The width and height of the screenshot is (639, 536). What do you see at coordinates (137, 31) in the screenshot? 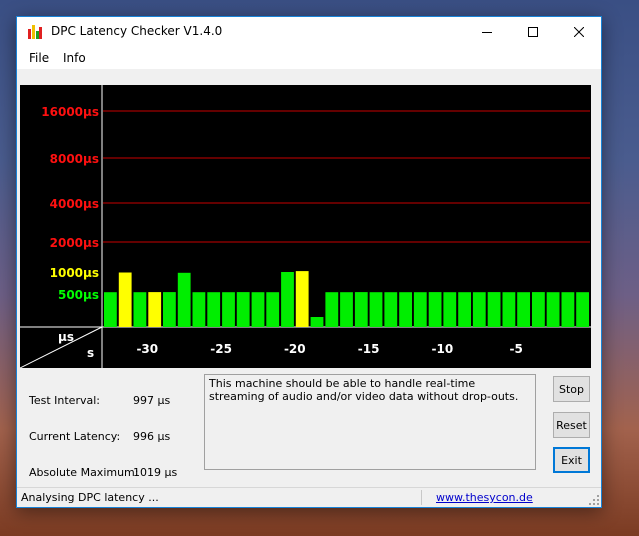
I see `window-title: DPC Latency Checker V1.4.0` at bounding box center [137, 31].